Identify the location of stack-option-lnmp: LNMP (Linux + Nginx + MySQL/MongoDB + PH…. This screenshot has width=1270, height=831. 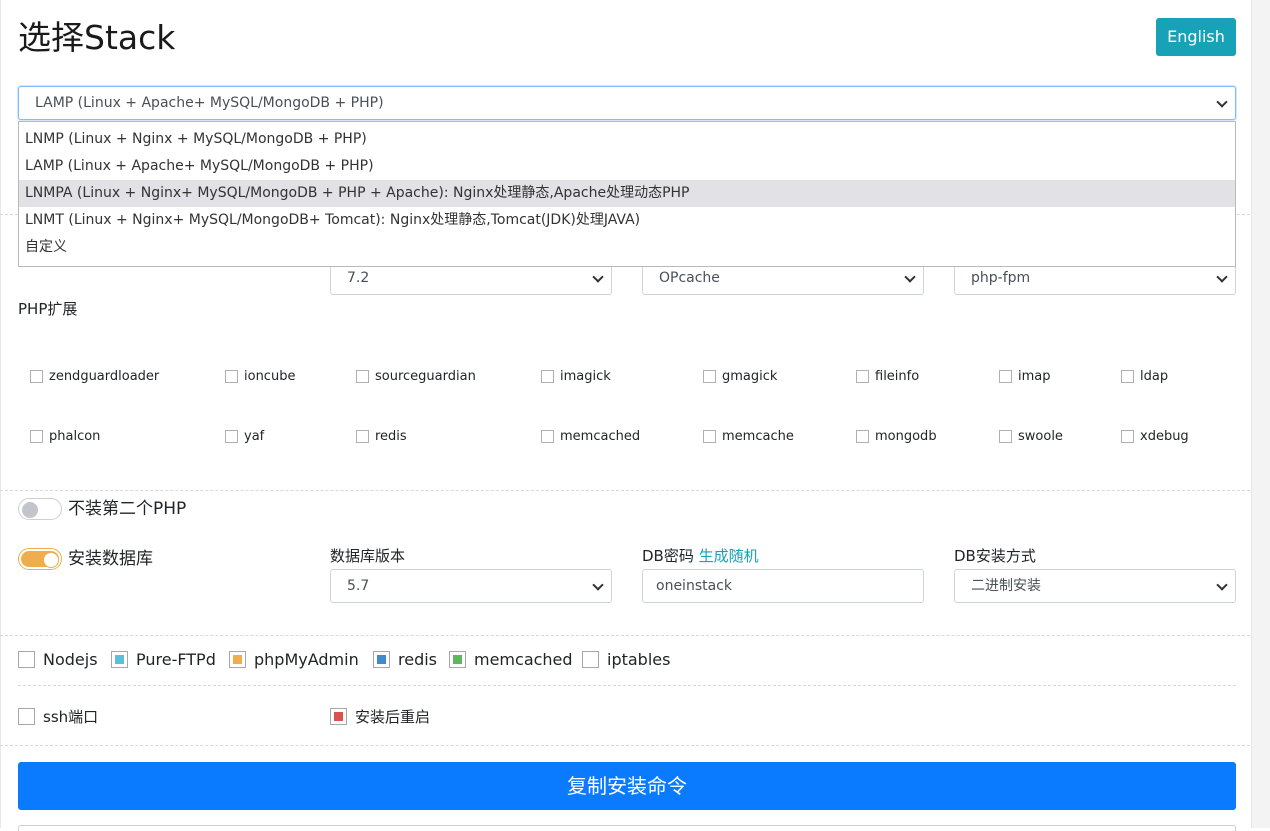
(627, 139).